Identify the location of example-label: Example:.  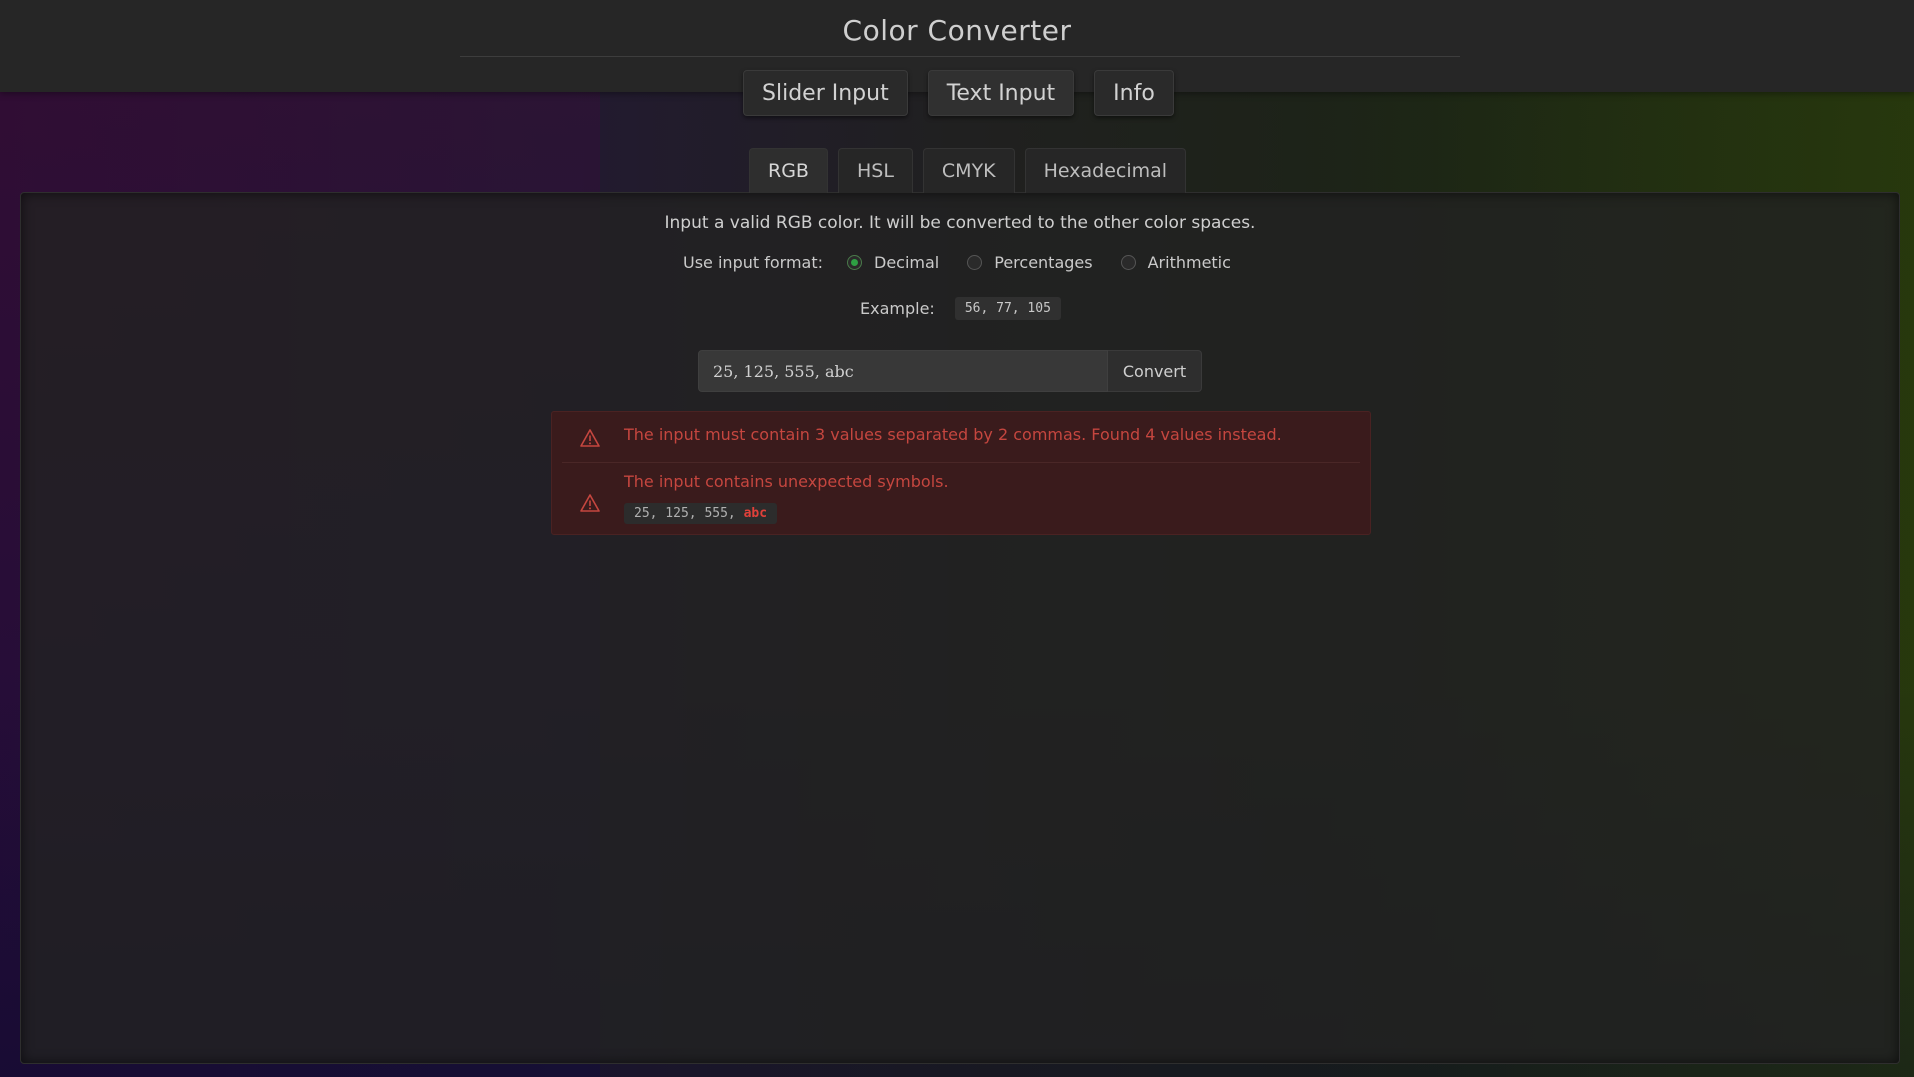
(897, 308).